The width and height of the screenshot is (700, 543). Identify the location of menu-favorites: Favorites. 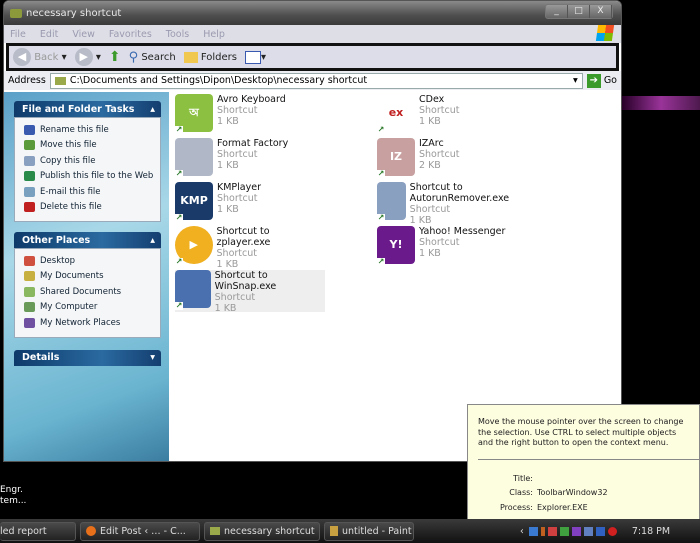
(130, 34).